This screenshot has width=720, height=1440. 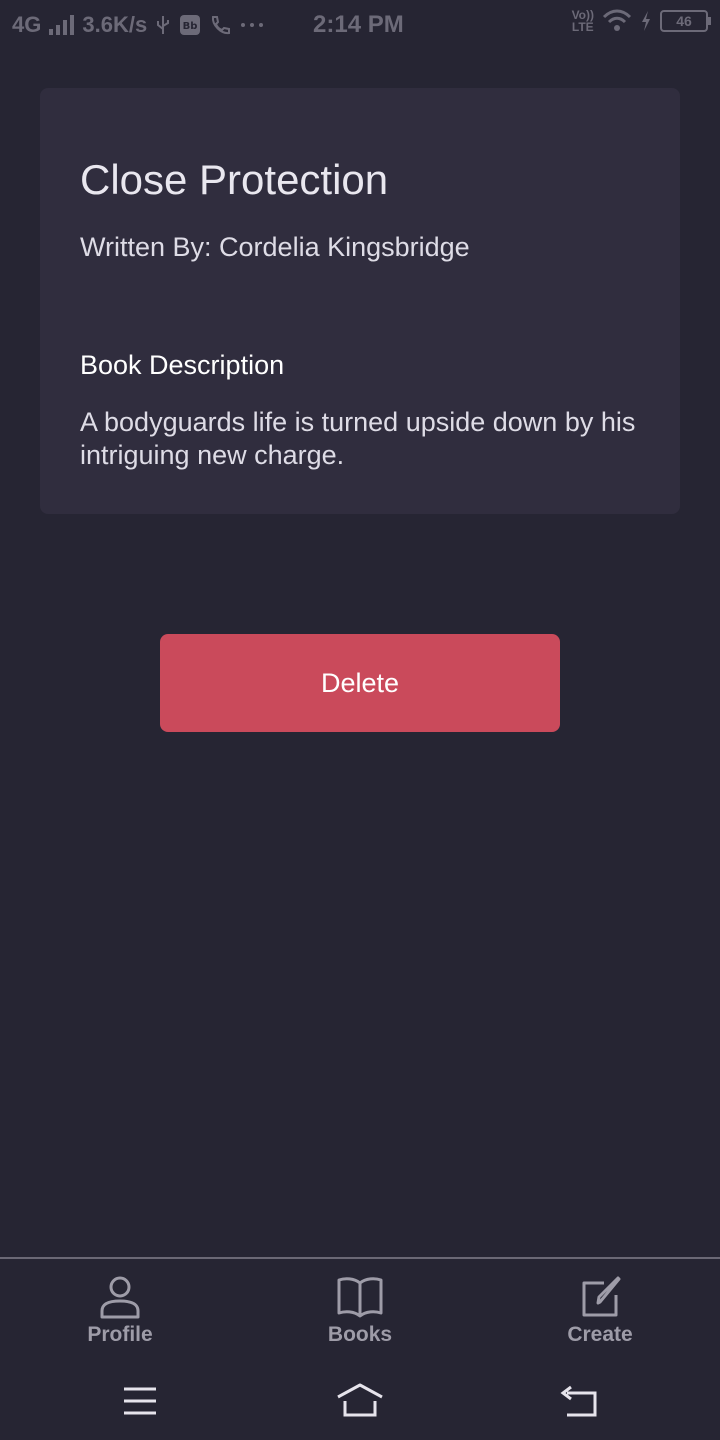 I want to click on nav-books-label: Books, so click(x=360, y=1334).